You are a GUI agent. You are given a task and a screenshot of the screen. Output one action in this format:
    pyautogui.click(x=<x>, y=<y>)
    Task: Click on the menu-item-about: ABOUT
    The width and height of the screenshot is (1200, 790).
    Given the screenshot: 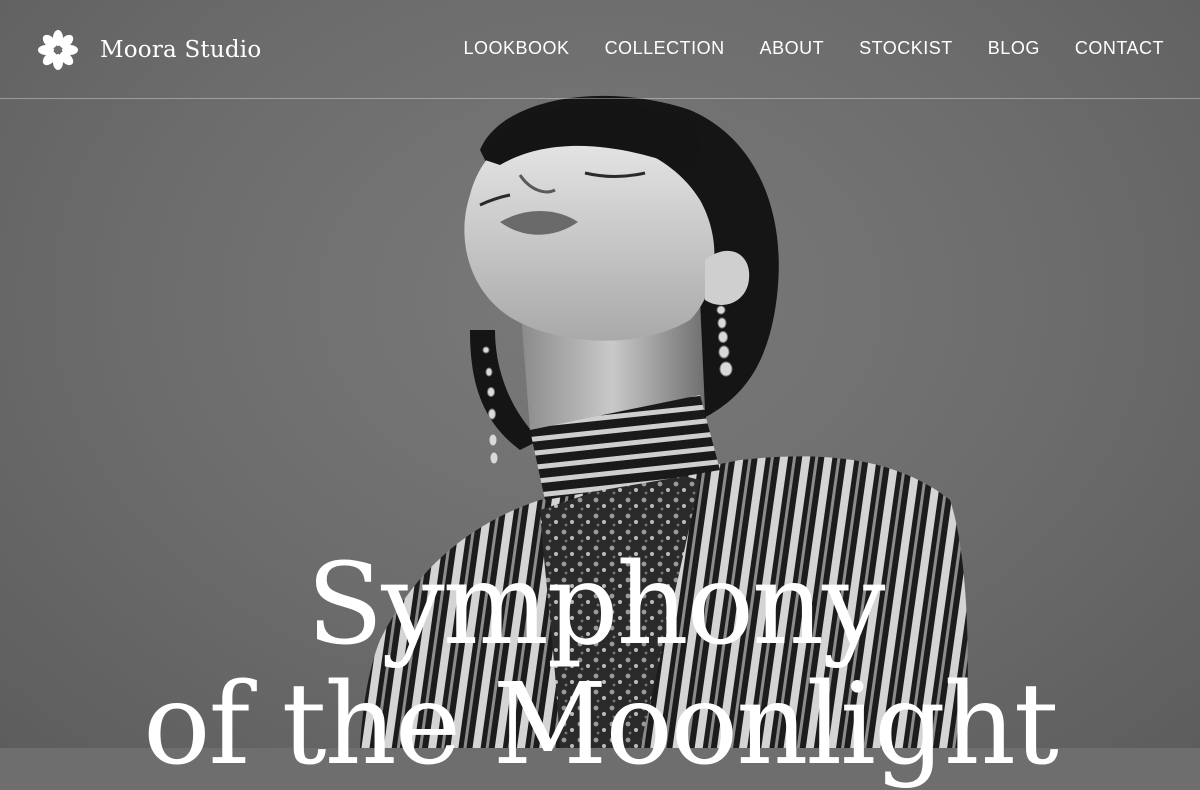 What is the action you would take?
    pyautogui.click(x=792, y=48)
    